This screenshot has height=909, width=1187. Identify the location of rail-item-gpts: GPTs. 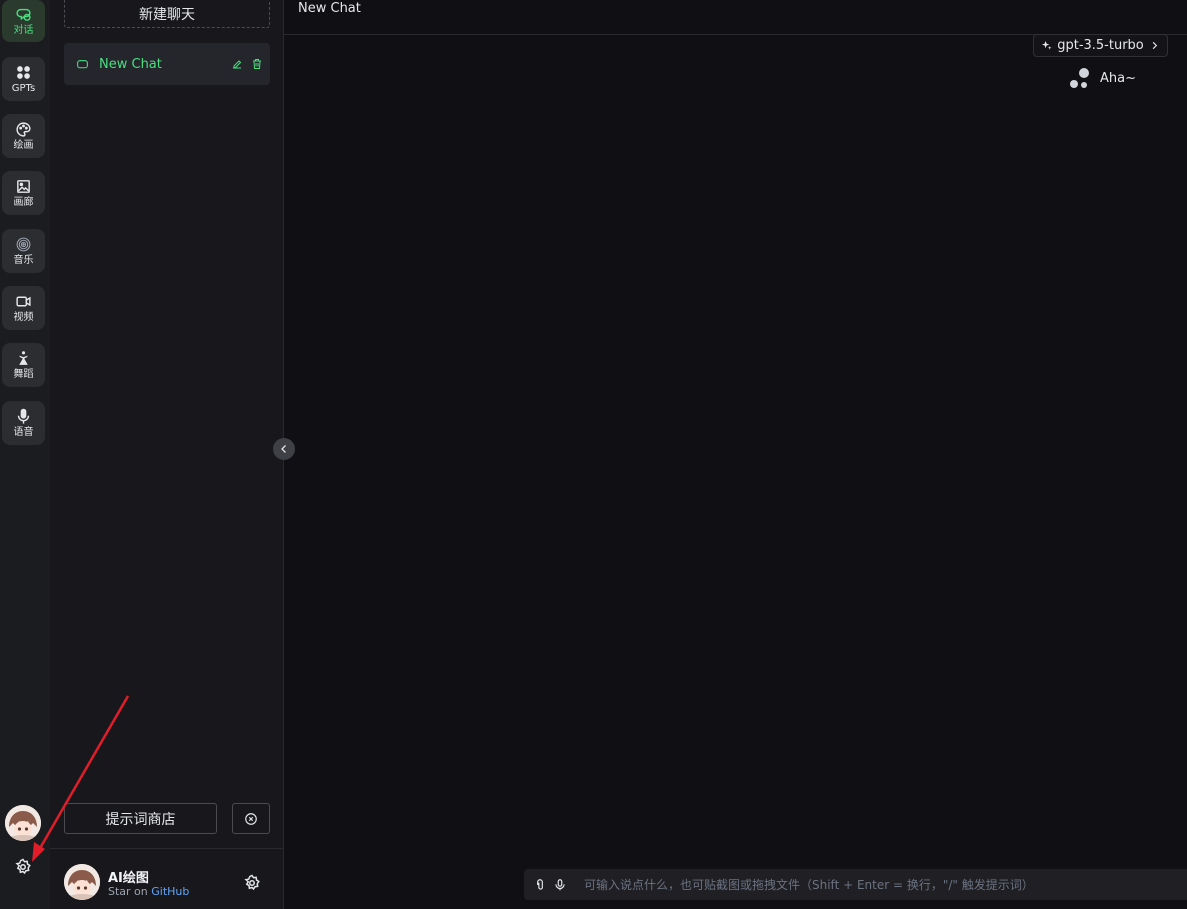
(23, 79).